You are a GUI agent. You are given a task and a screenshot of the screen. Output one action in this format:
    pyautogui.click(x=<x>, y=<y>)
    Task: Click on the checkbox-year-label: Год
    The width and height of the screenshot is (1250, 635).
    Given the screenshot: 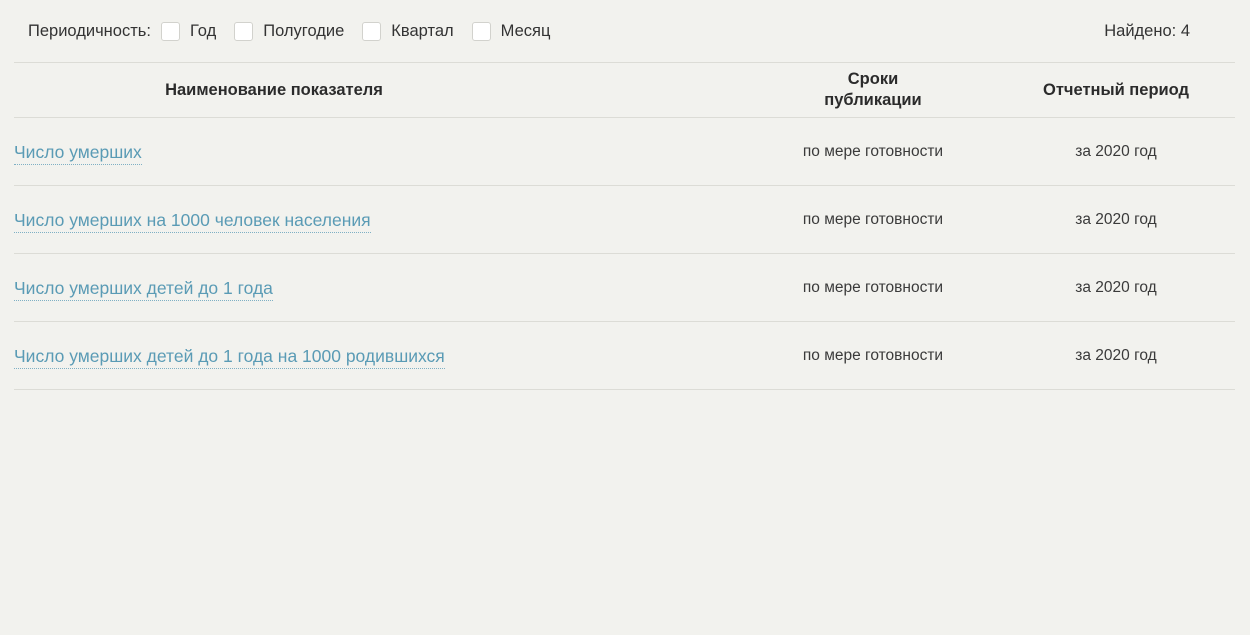 What is the action you would take?
    pyautogui.click(x=203, y=30)
    